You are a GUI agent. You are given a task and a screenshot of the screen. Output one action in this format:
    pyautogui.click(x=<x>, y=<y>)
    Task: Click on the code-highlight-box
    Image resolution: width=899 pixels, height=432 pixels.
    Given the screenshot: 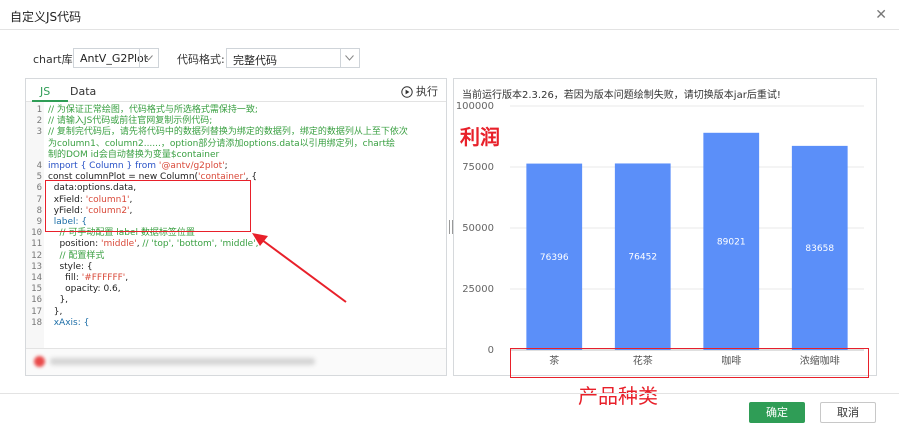 What is the action you would take?
    pyautogui.click(x=148, y=206)
    